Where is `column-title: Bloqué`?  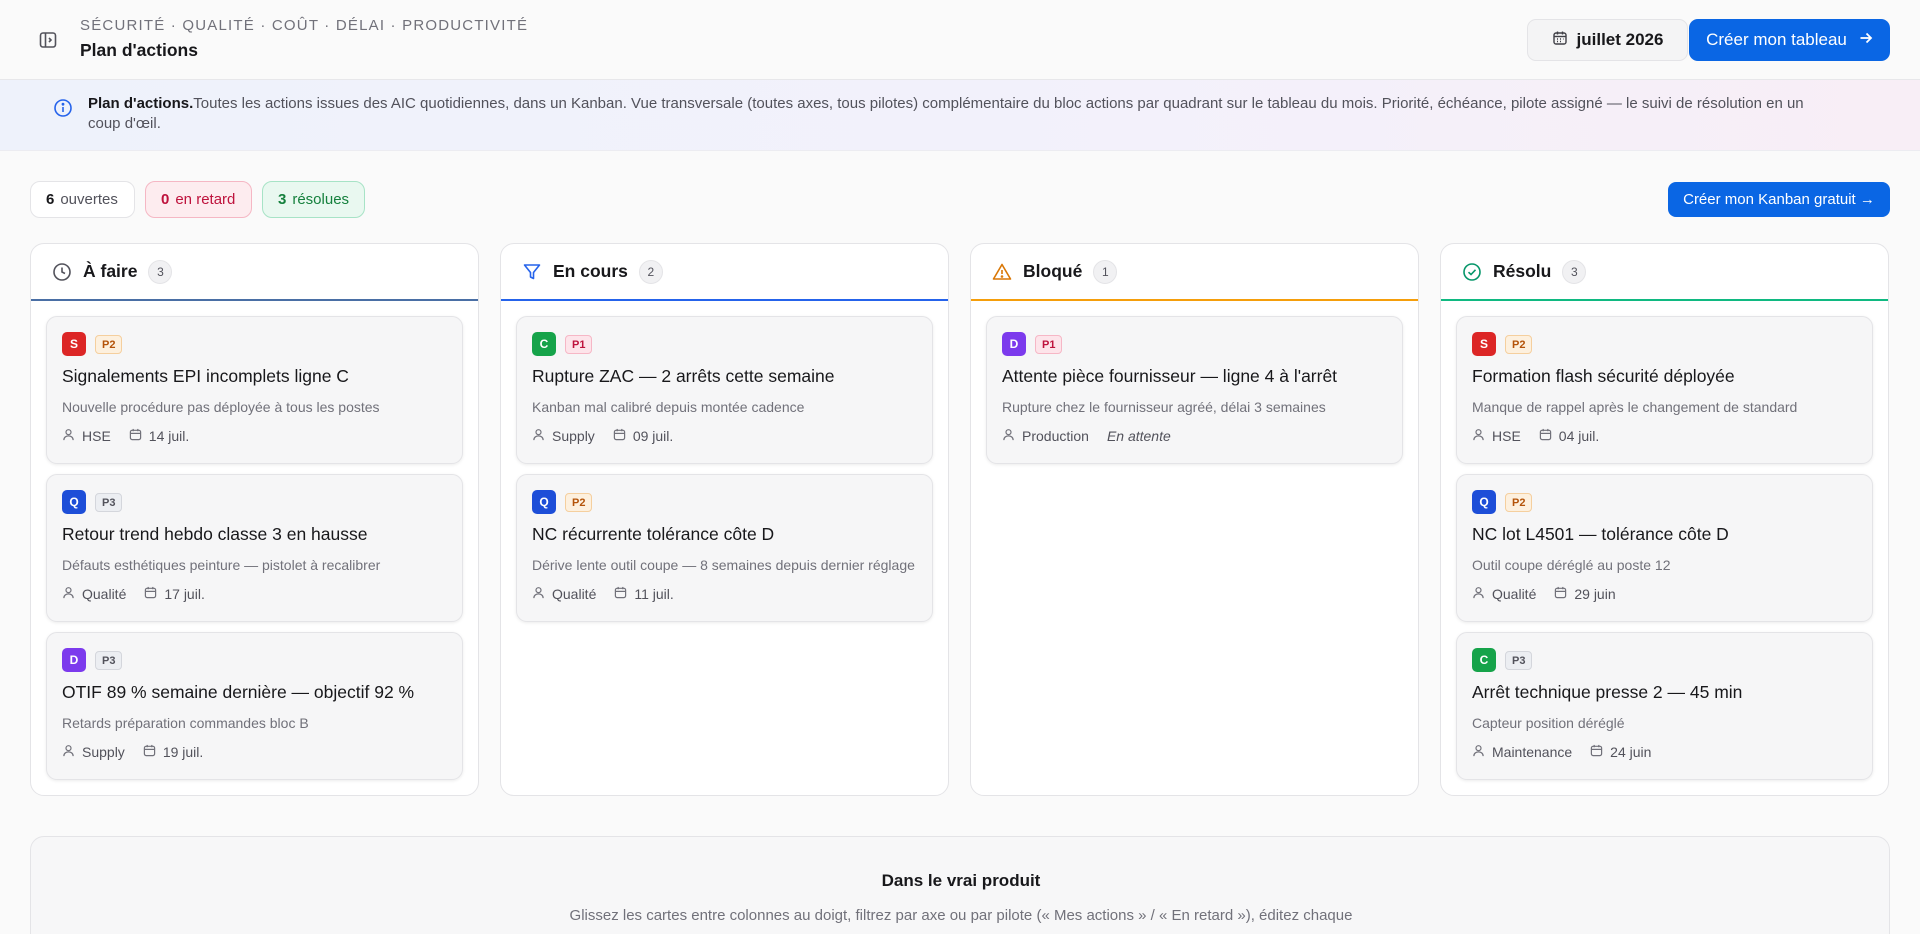 column-title: Bloqué is located at coordinates (1053, 271).